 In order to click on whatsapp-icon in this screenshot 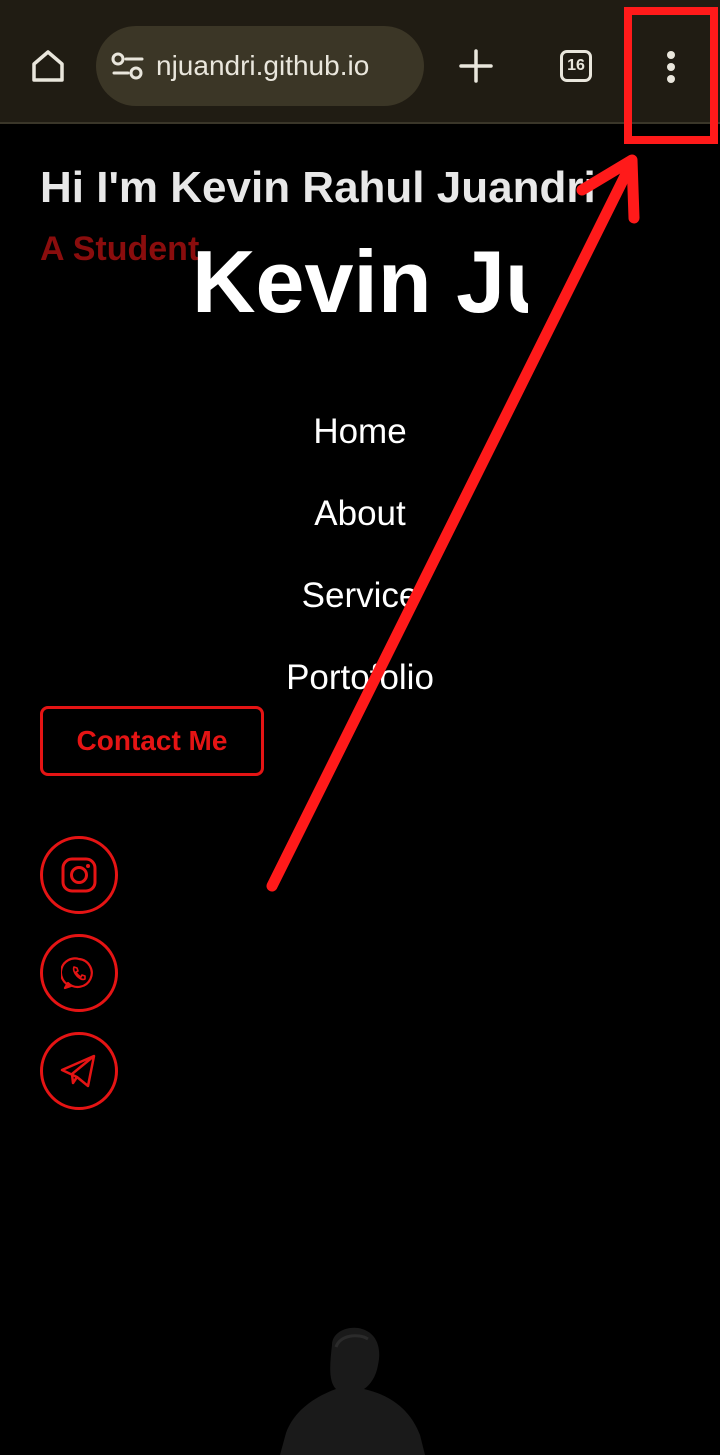, I will do `click(77, 973)`.